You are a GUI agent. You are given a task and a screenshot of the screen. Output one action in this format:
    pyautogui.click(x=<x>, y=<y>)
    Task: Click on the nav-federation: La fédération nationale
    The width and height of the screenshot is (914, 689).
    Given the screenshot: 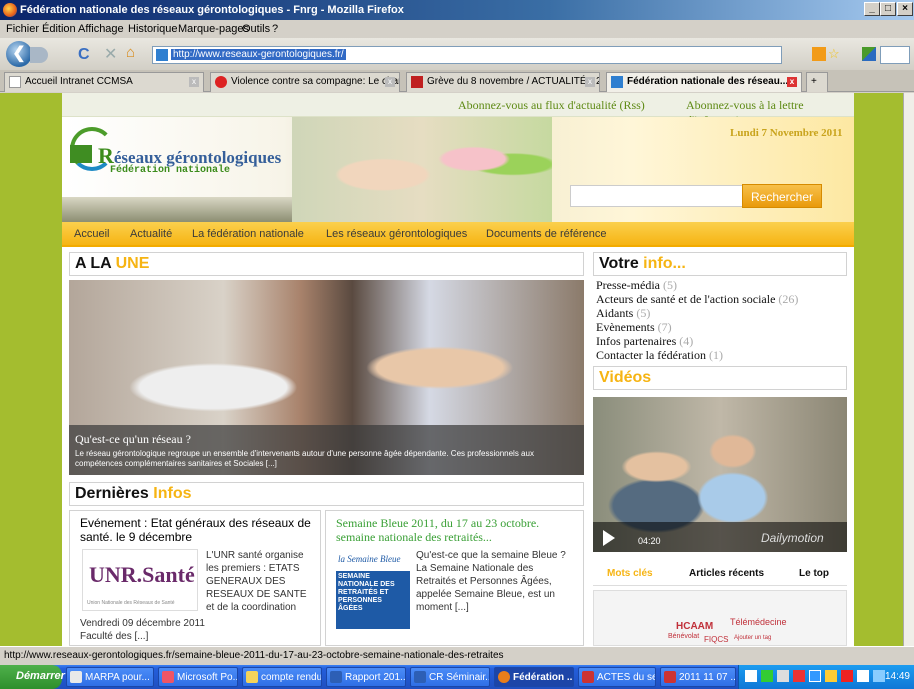 What is the action you would take?
    pyautogui.click(x=248, y=234)
    